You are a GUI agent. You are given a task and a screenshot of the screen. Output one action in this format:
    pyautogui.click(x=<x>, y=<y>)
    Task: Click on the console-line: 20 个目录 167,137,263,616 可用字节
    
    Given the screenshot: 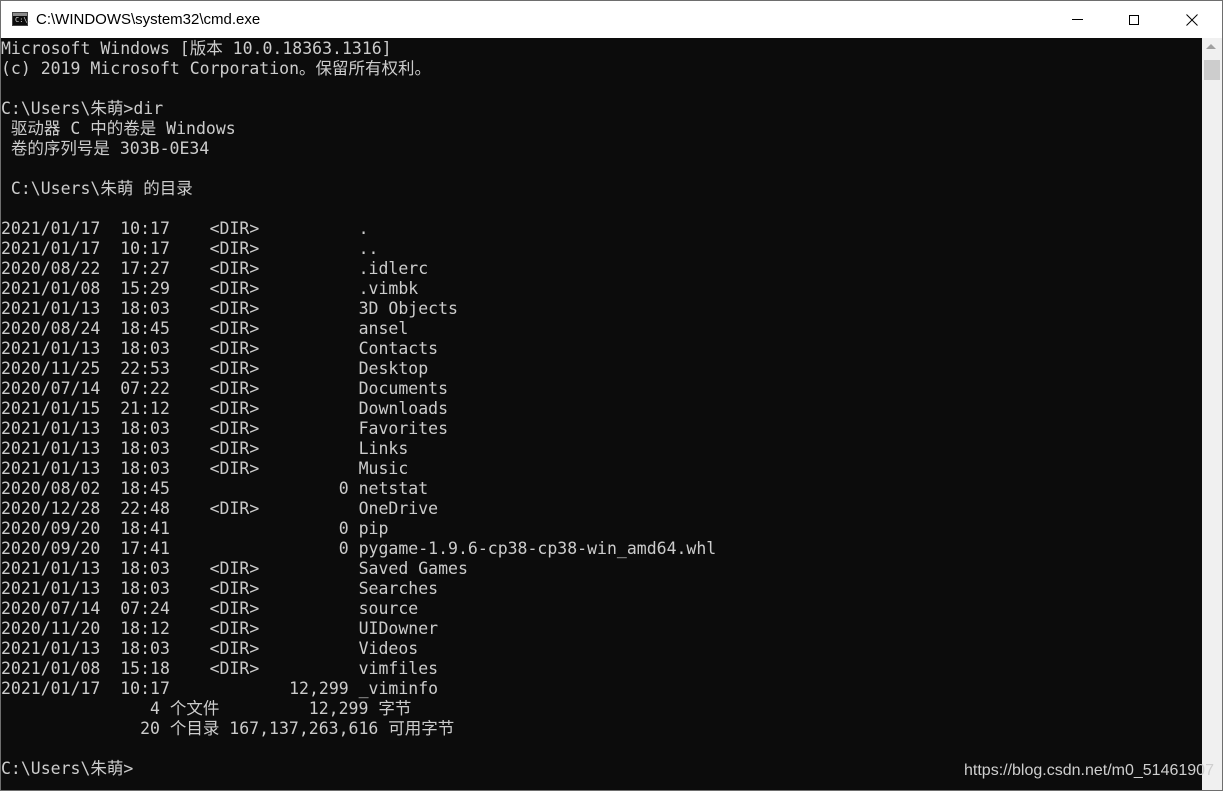 What is the action you would take?
    pyautogui.click(x=228, y=728)
    